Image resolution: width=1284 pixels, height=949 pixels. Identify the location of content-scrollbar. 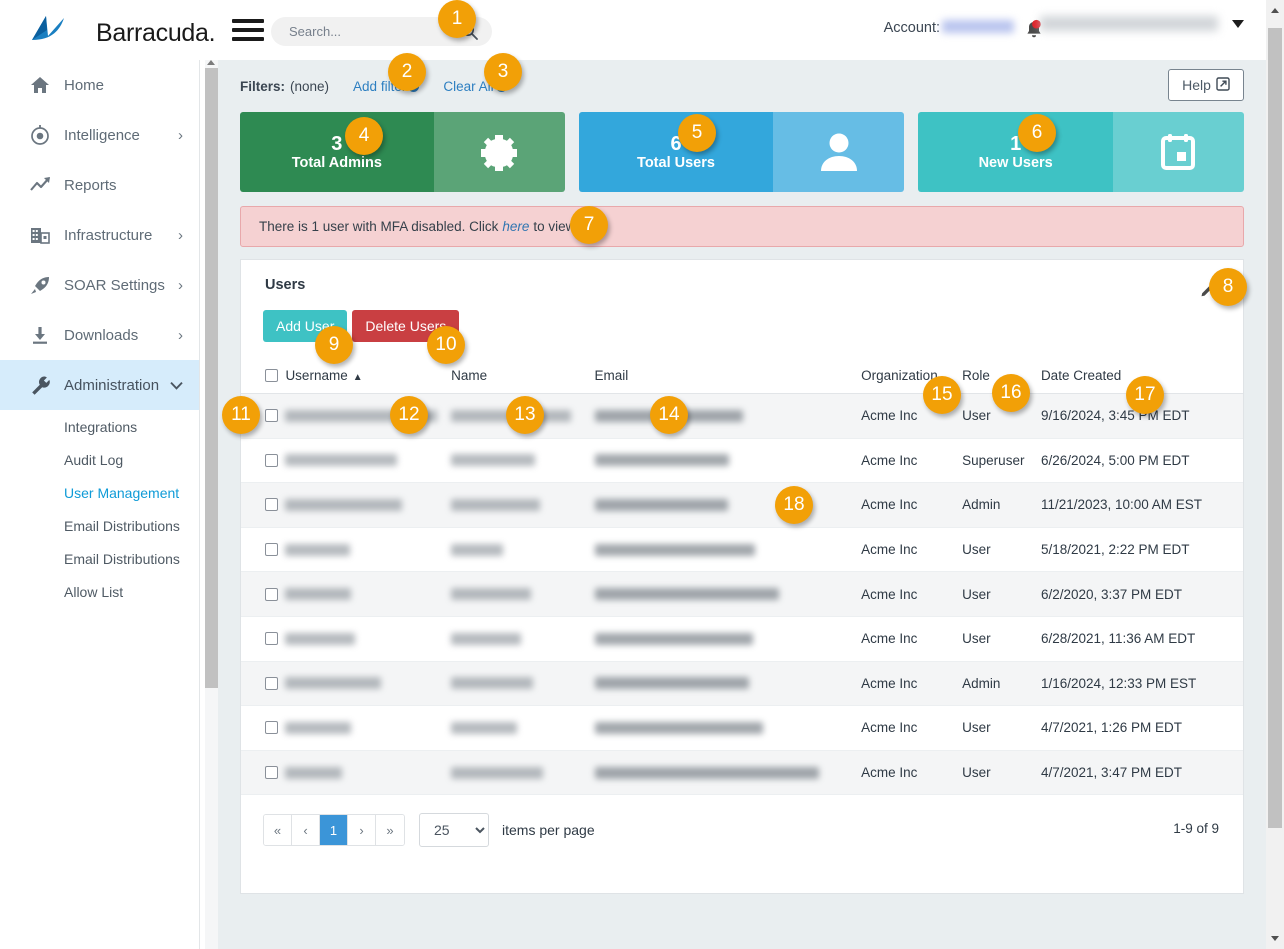
(211, 504).